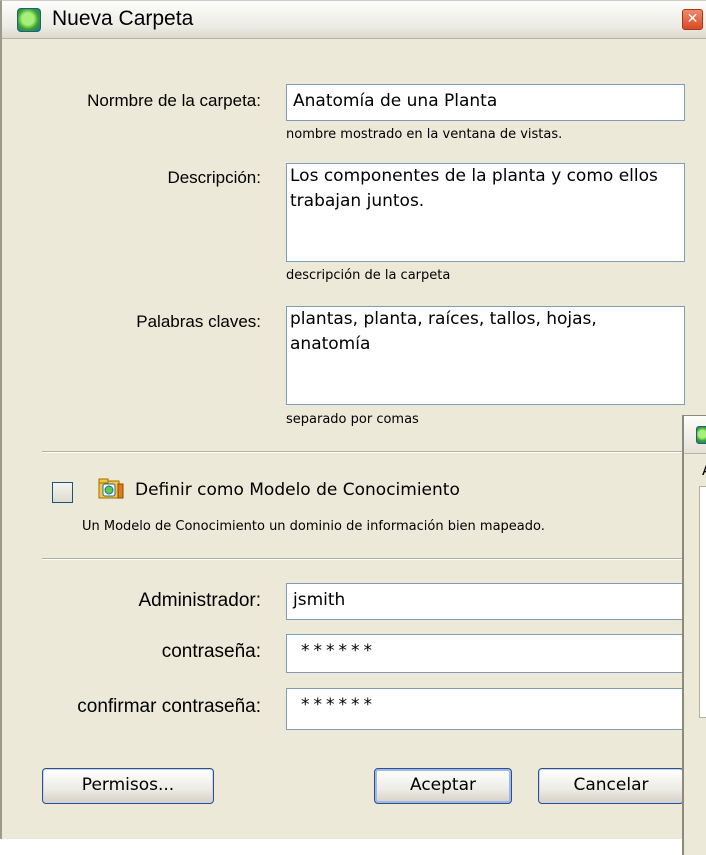 Image resolution: width=706 pixels, height=855 pixels. What do you see at coordinates (704, 470) in the screenshot?
I see `background-window-label: A` at bounding box center [704, 470].